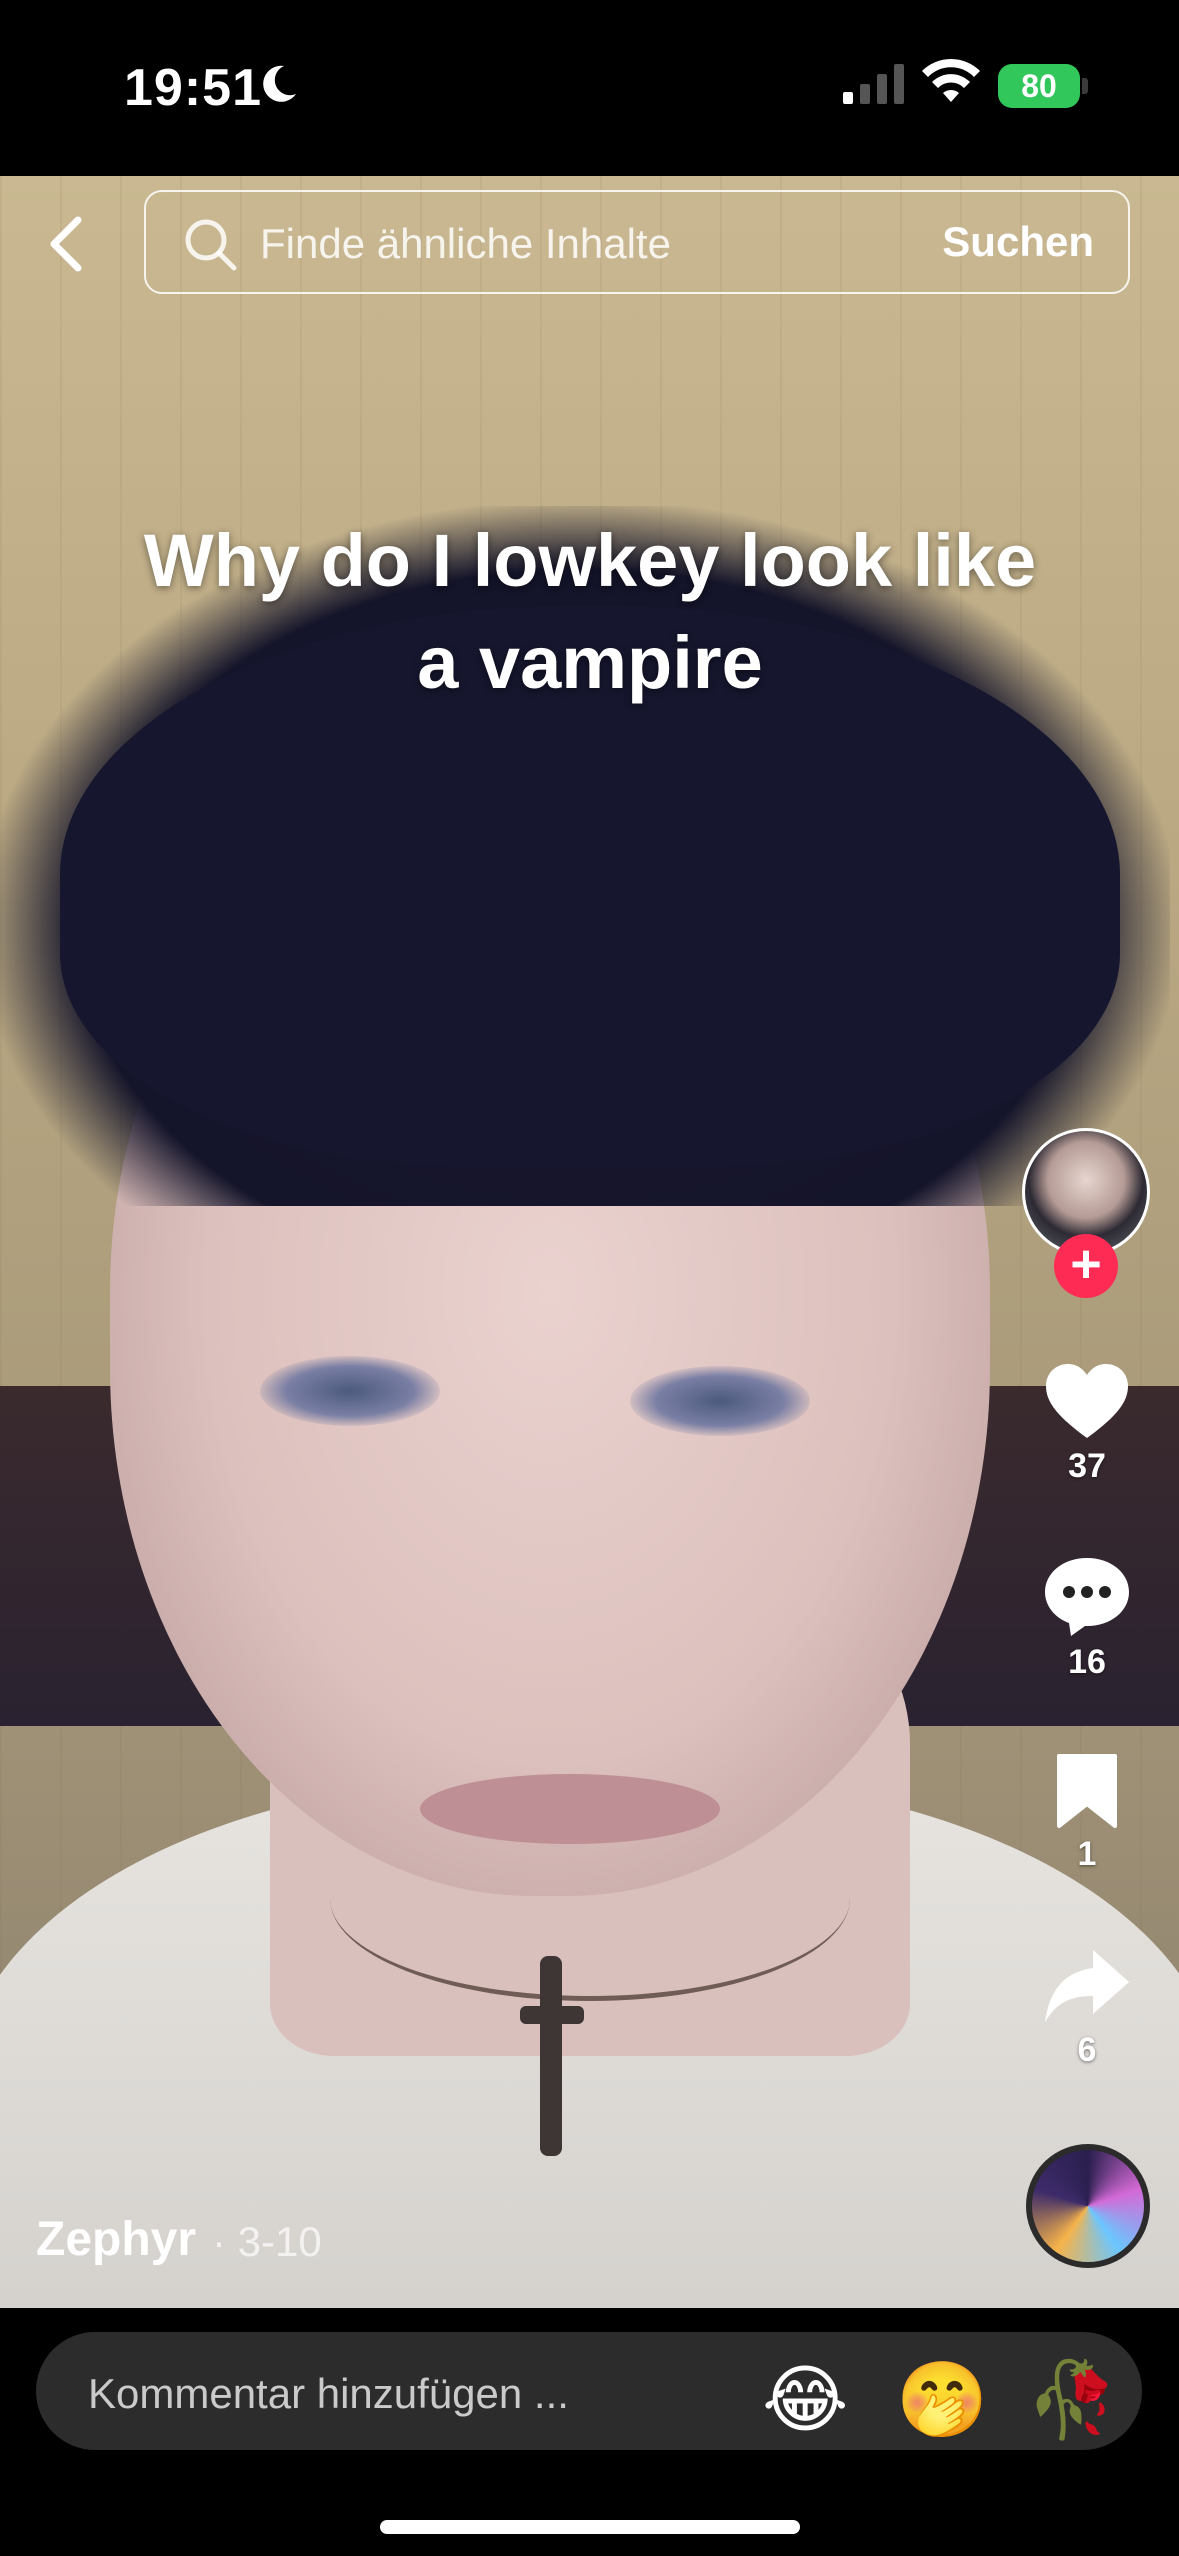  Describe the element at coordinates (589, 2391) in the screenshot. I see `comment-input: Kommentar hinzufügen ... 😂 🤭 🥀` at that location.